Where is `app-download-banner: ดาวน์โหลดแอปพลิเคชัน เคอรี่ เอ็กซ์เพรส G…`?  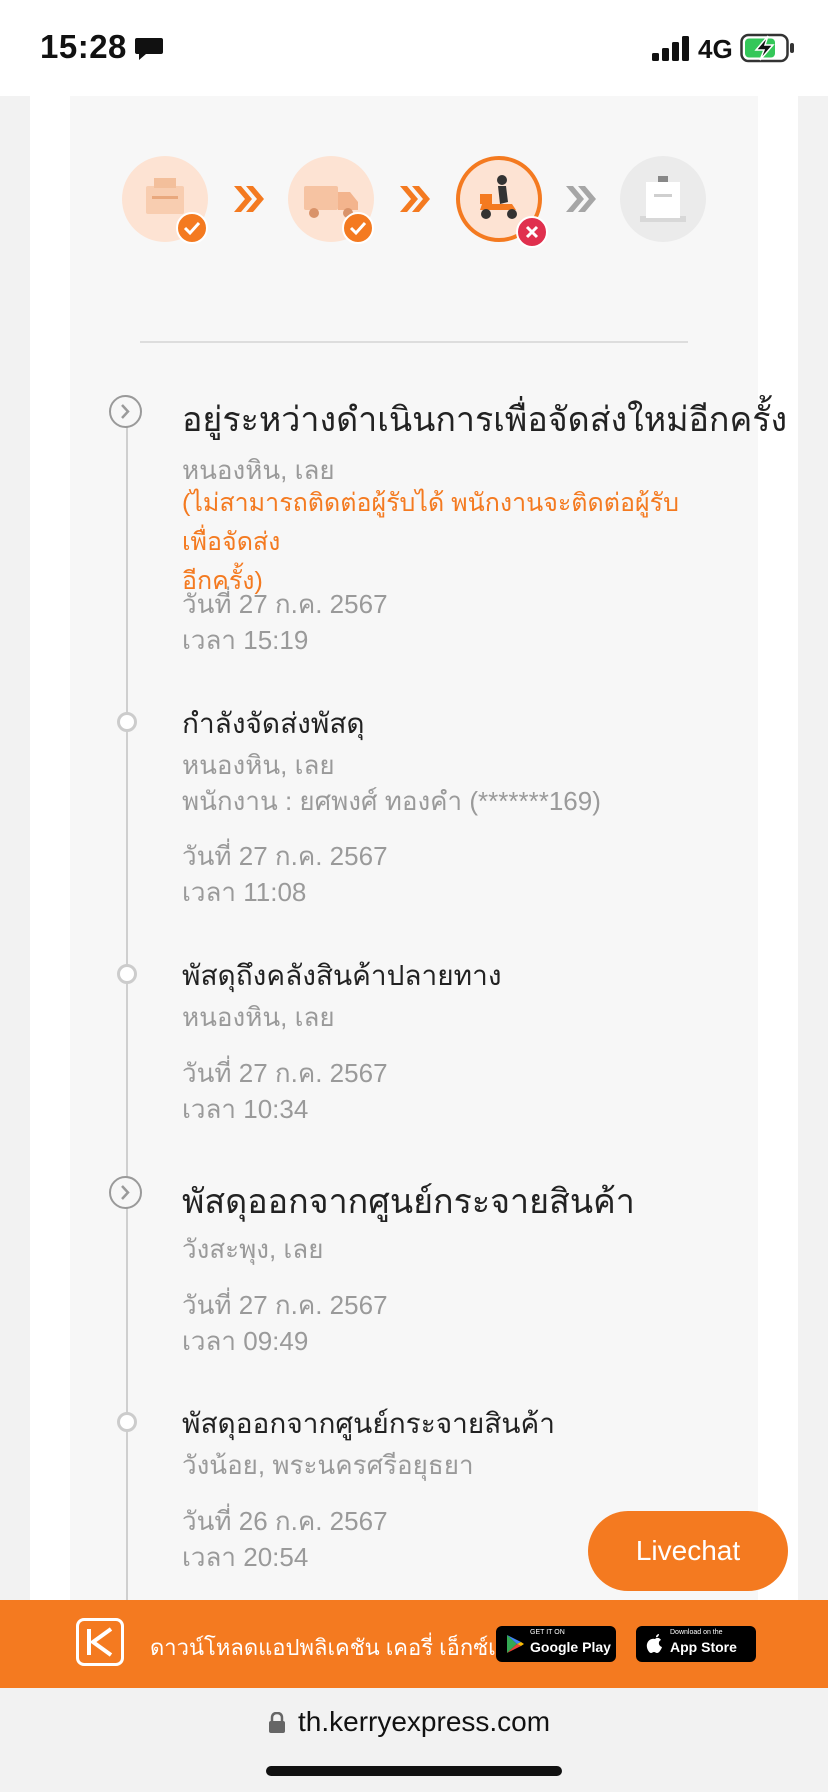 app-download-banner: ดาวน์โหลดแอปพลิเคชัน เคอรี่ เอ็กซ์เพรส G… is located at coordinates (414, 1644).